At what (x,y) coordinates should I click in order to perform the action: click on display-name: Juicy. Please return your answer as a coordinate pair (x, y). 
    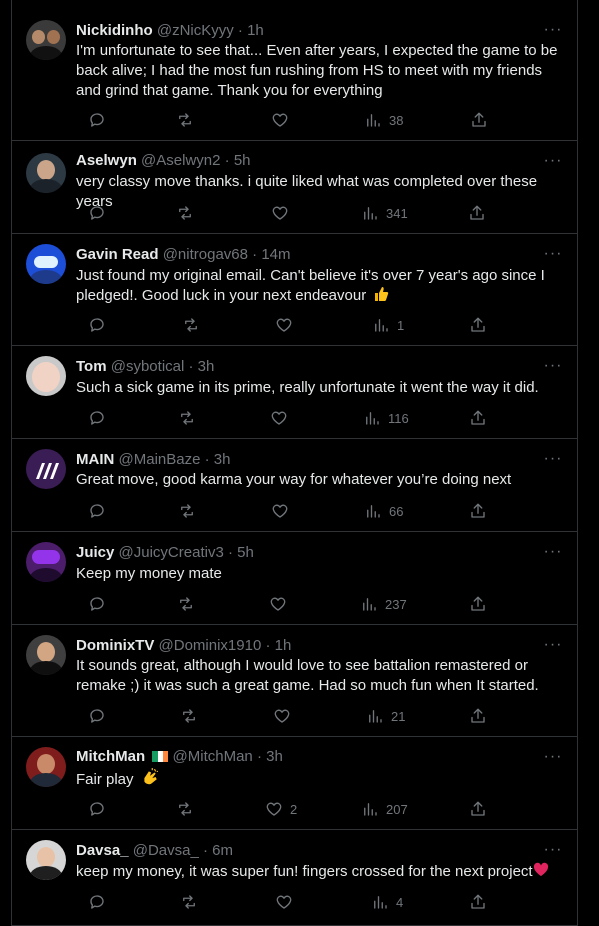
    Looking at the image, I should click on (95, 552).